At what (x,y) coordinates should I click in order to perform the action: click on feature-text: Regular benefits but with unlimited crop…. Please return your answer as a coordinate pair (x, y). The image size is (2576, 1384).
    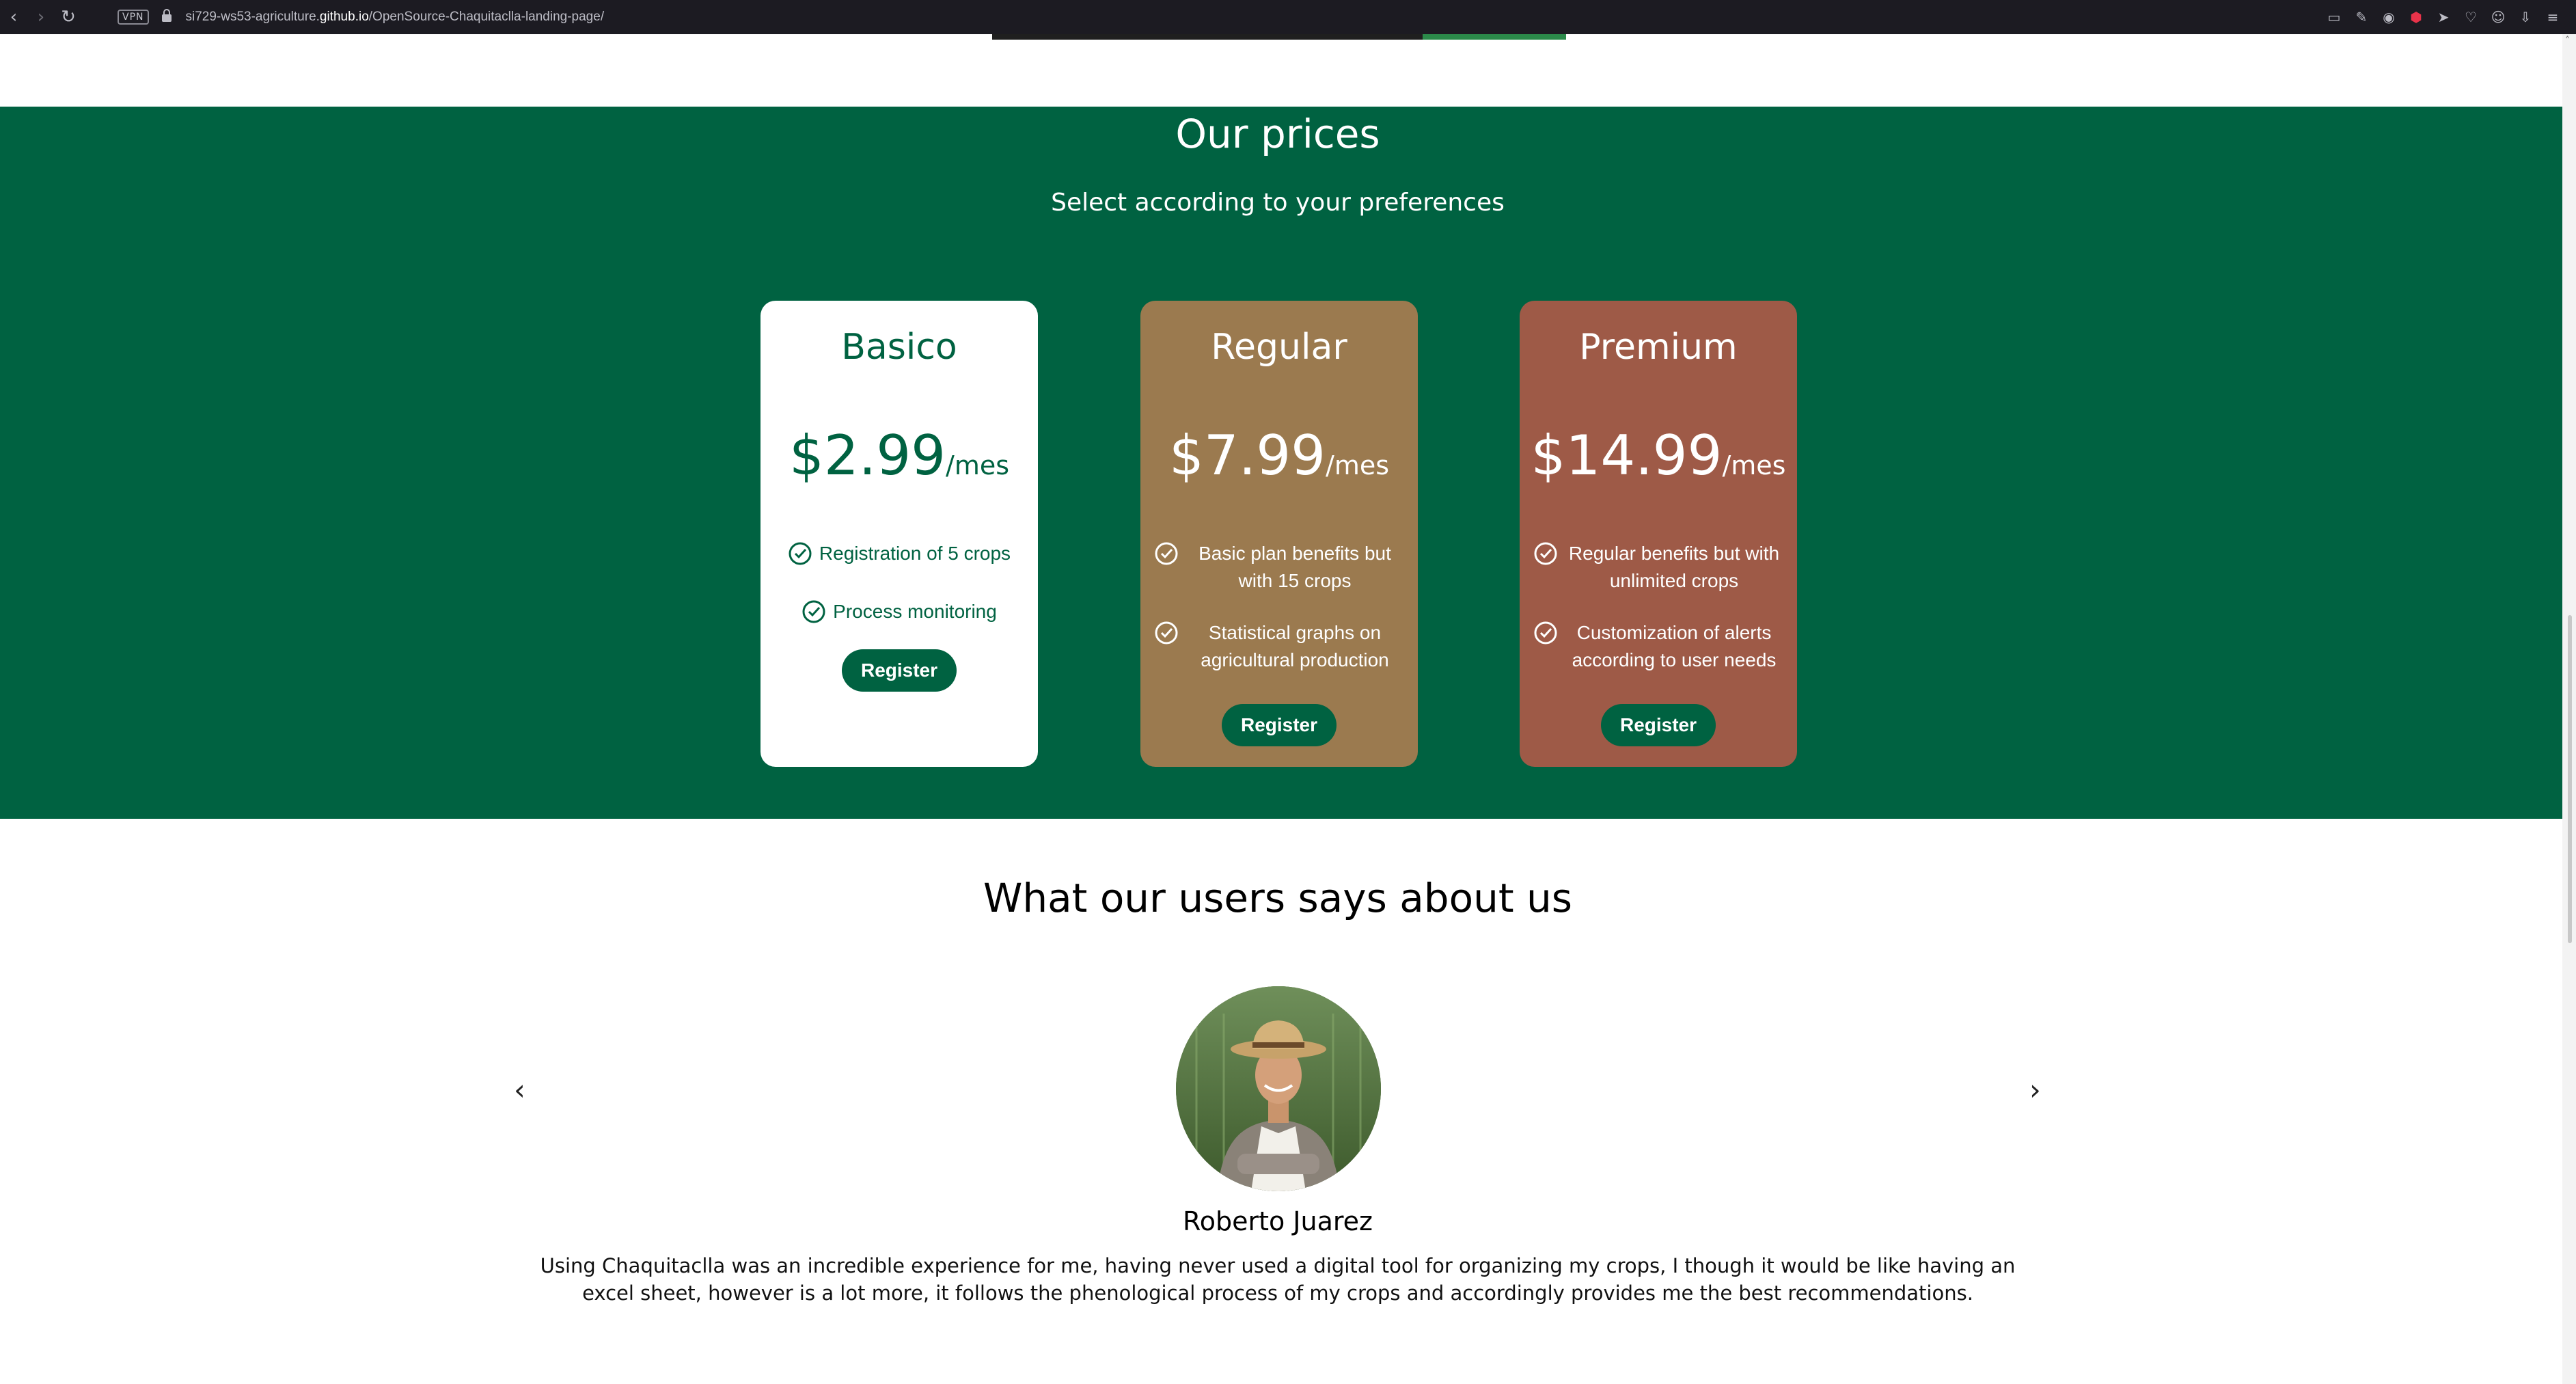
    Looking at the image, I should click on (1674, 567).